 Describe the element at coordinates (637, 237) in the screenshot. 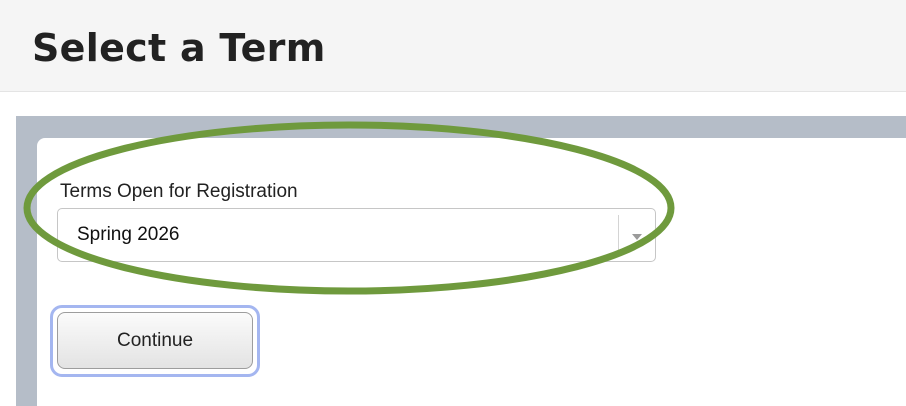

I see `chevron-down-icon` at that location.